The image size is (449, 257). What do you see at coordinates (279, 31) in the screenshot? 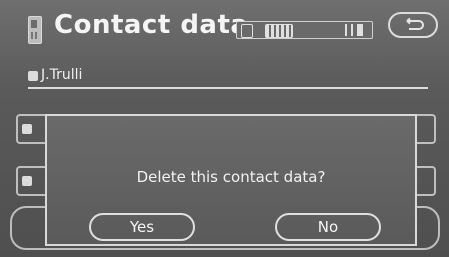
I see `battery-icon` at bounding box center [279, 31].